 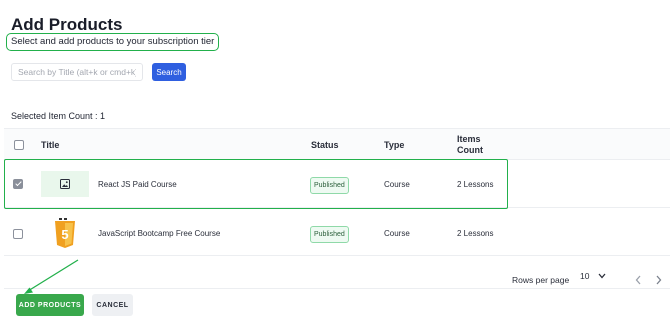 I want to click on search-button: Search, so click(x=169, y=72).